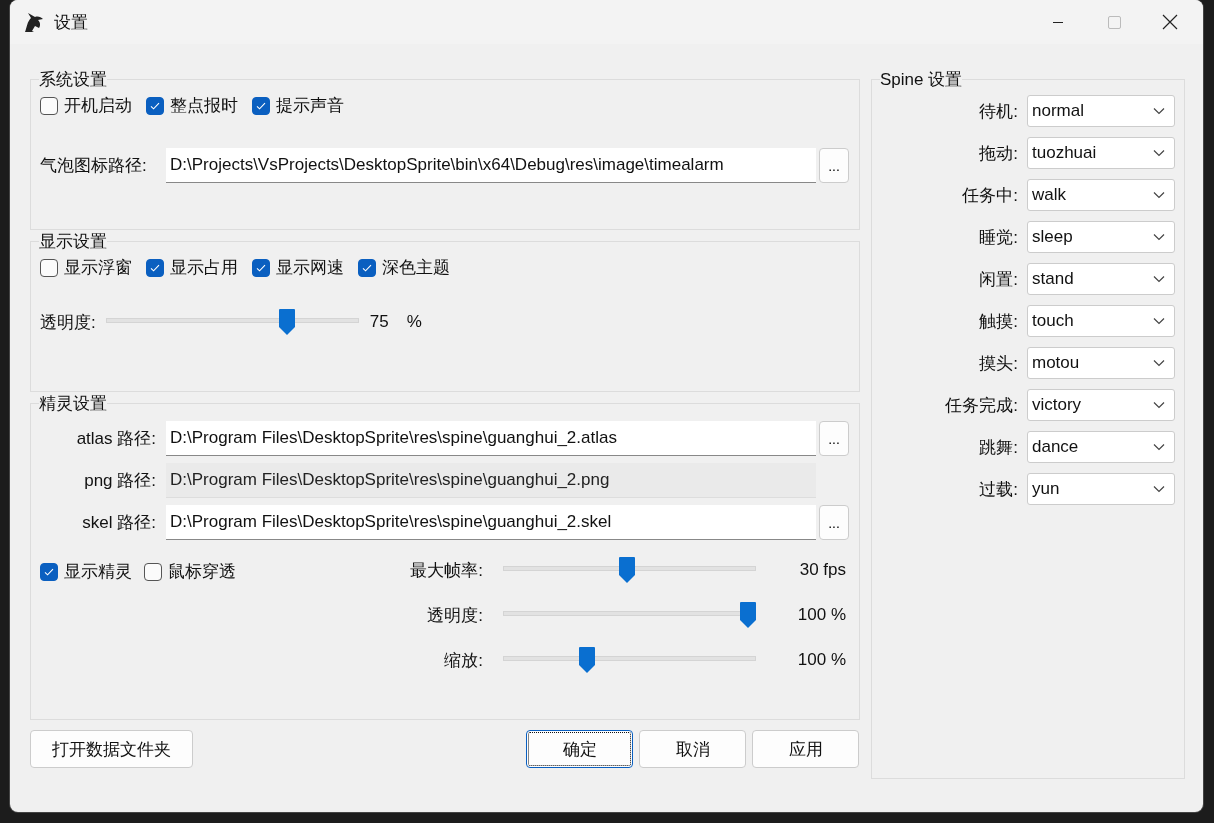 This screenshot has width=1214, height=823. What do you see at coordinates (998, 363) in the screenshot?
I see `field-label: 摸头:` at bounding box center [998, 363].